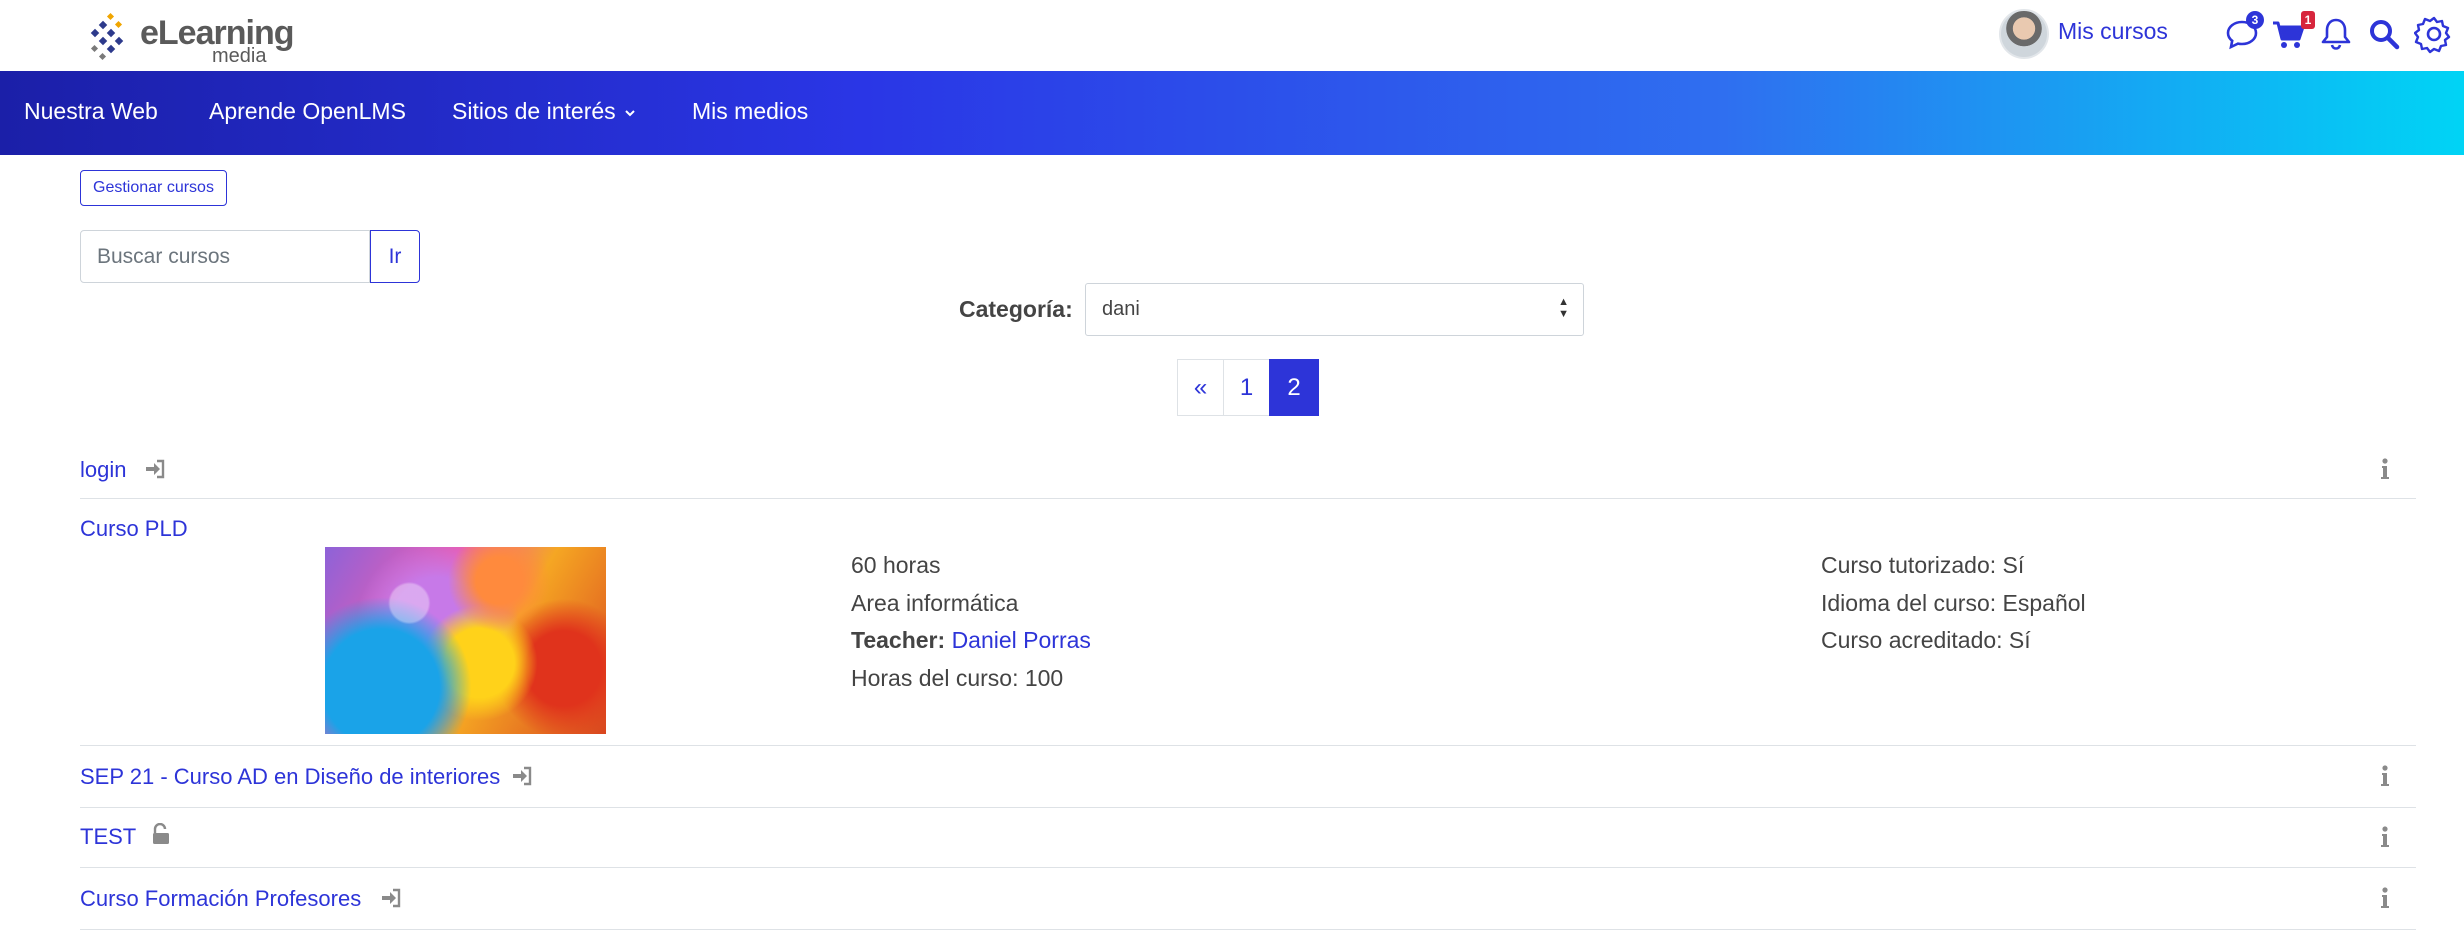 Image resolution: width=2464 pixels, height=937 pixels. I want to click on settings-button, so click(2433, 34).